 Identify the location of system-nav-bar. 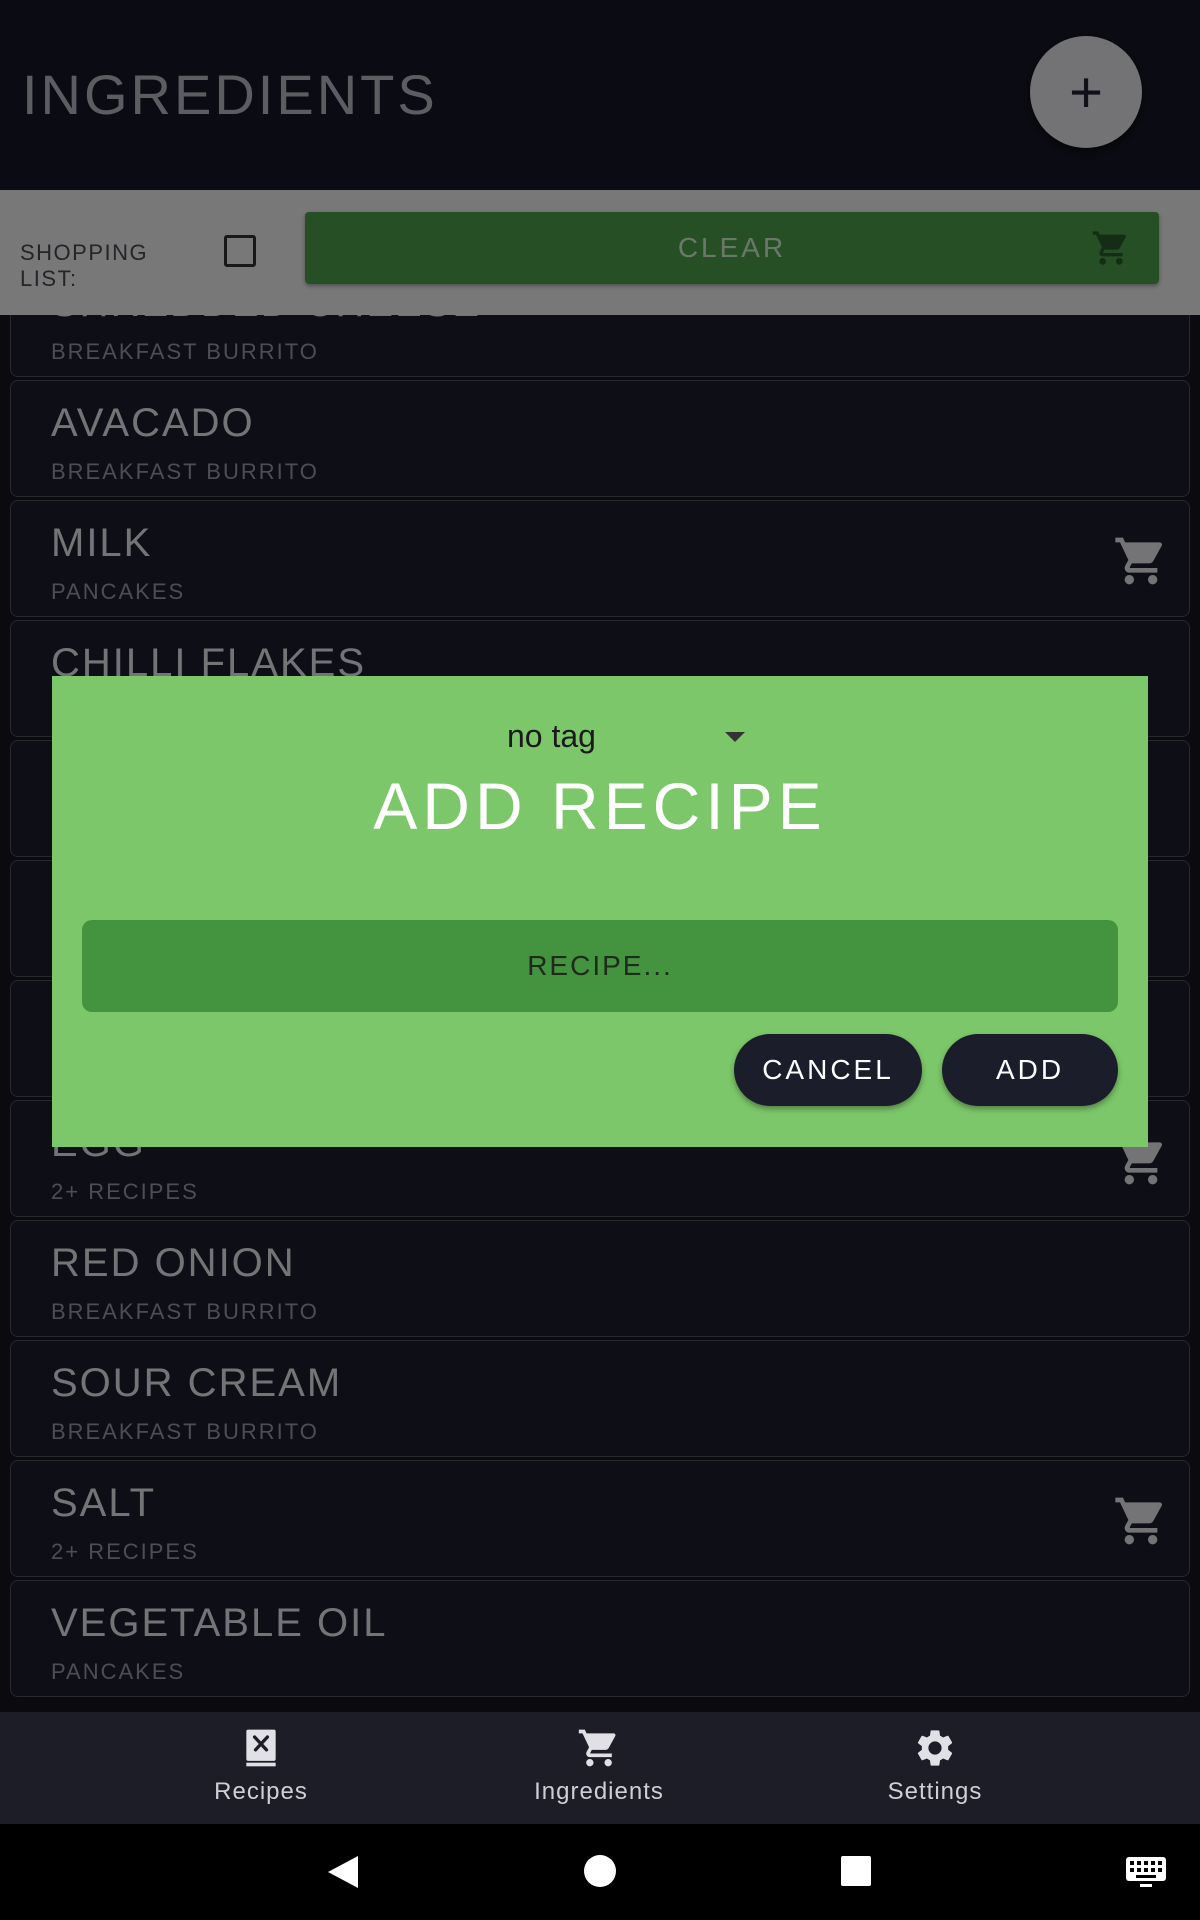
(600, 1872).